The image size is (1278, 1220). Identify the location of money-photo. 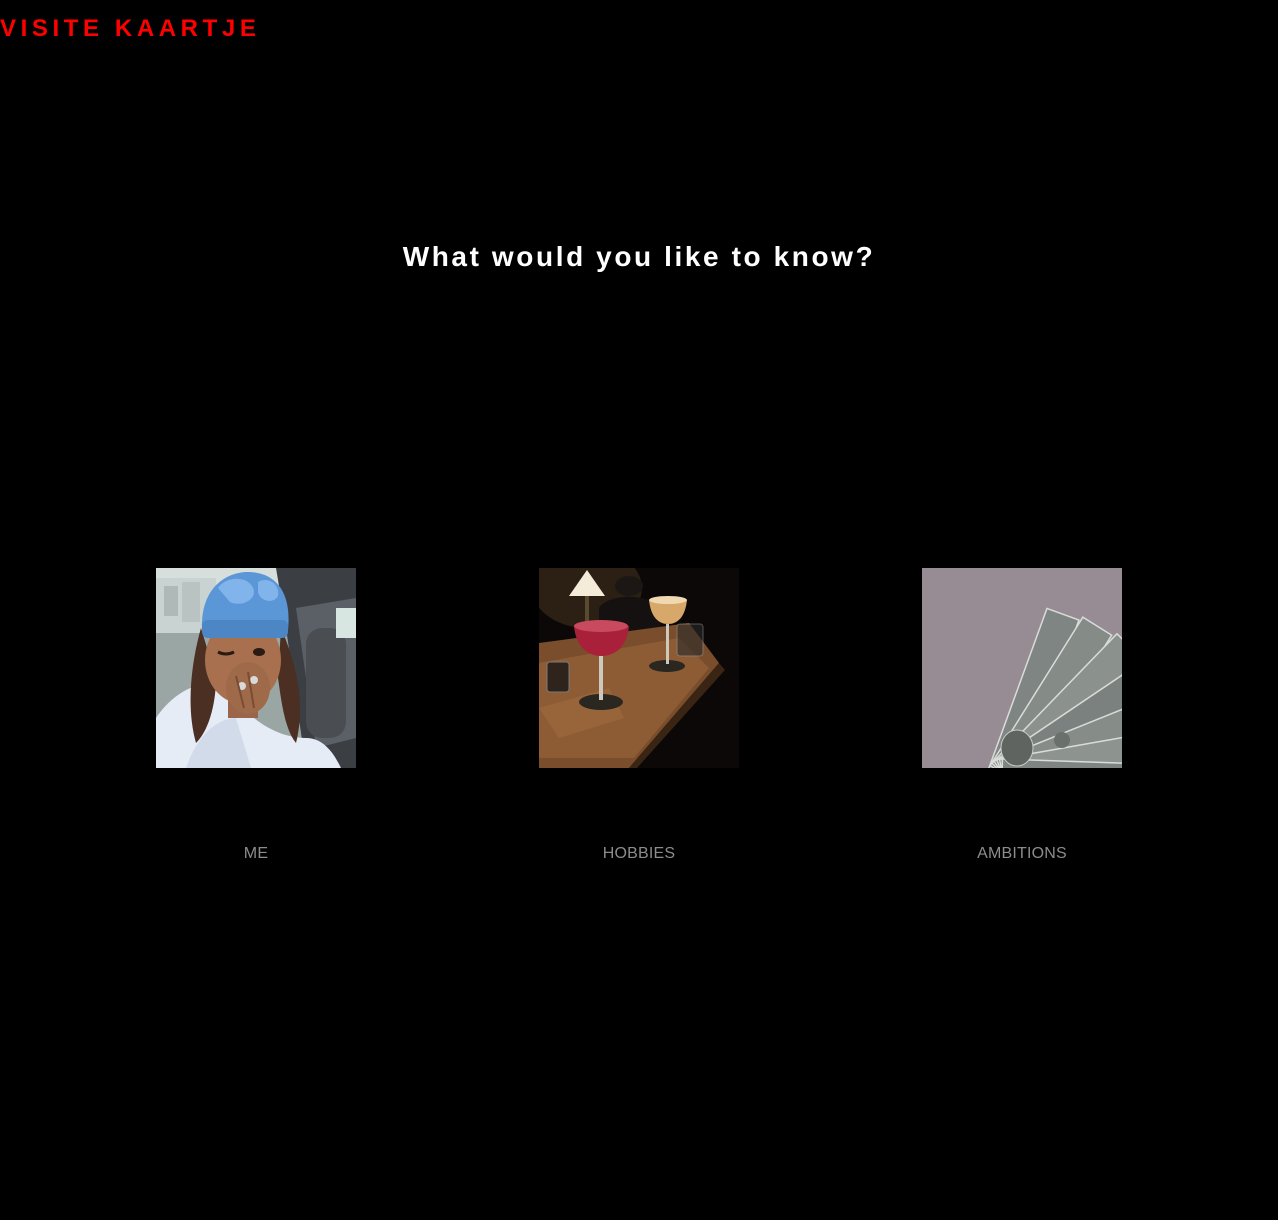
(1022, 668).